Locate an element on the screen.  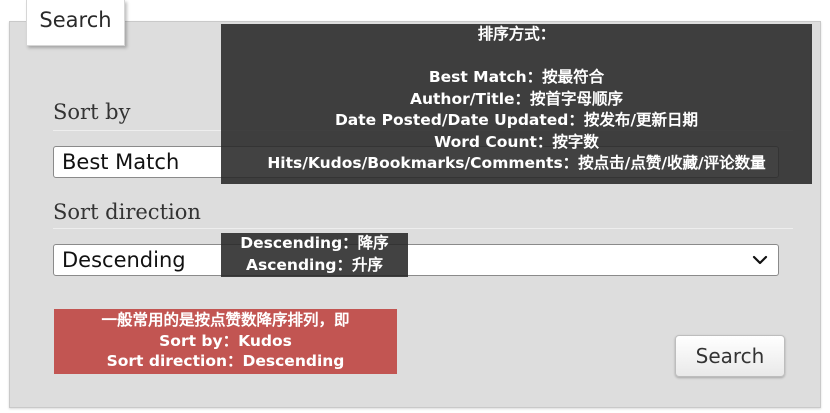
annotation-line: Descending：降序 is located at coordinates (314, 243).